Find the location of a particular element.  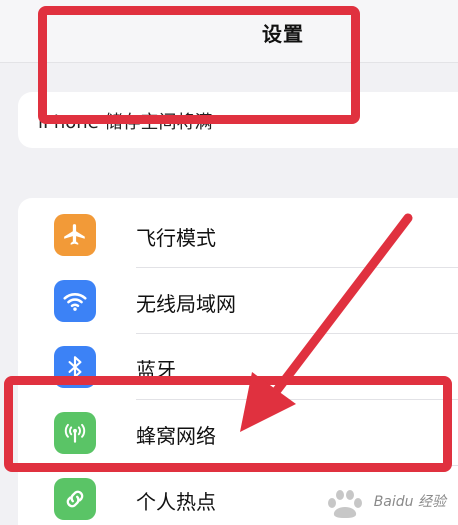

settings-row-label: 蓝牙 is located at coordinates (156, 370).